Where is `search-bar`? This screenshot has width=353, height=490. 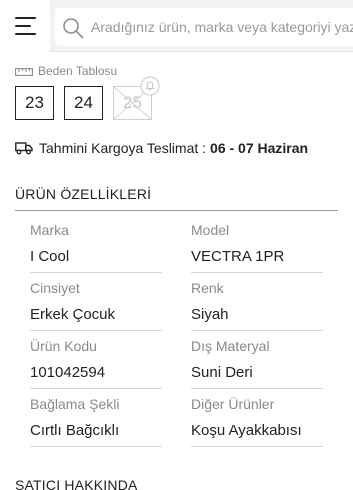
search-bar is located at coordinates (204, 27).